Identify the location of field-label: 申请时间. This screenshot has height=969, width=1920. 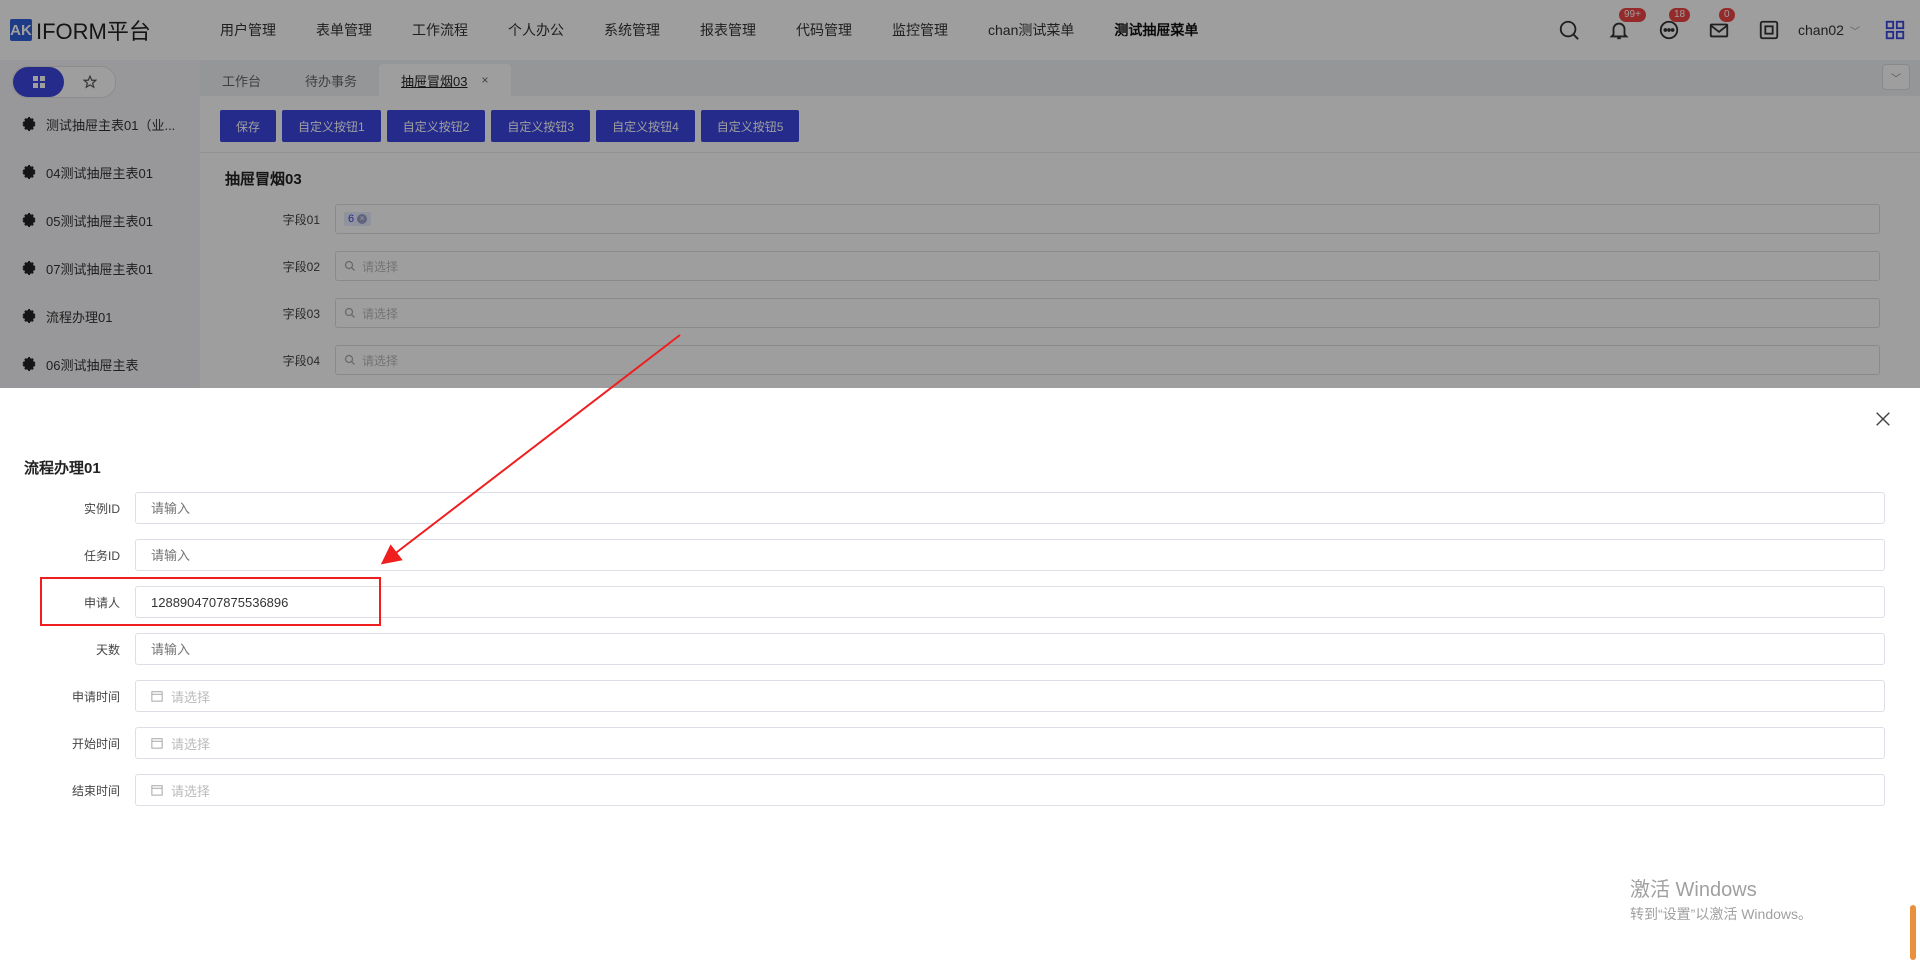
(95, 696).